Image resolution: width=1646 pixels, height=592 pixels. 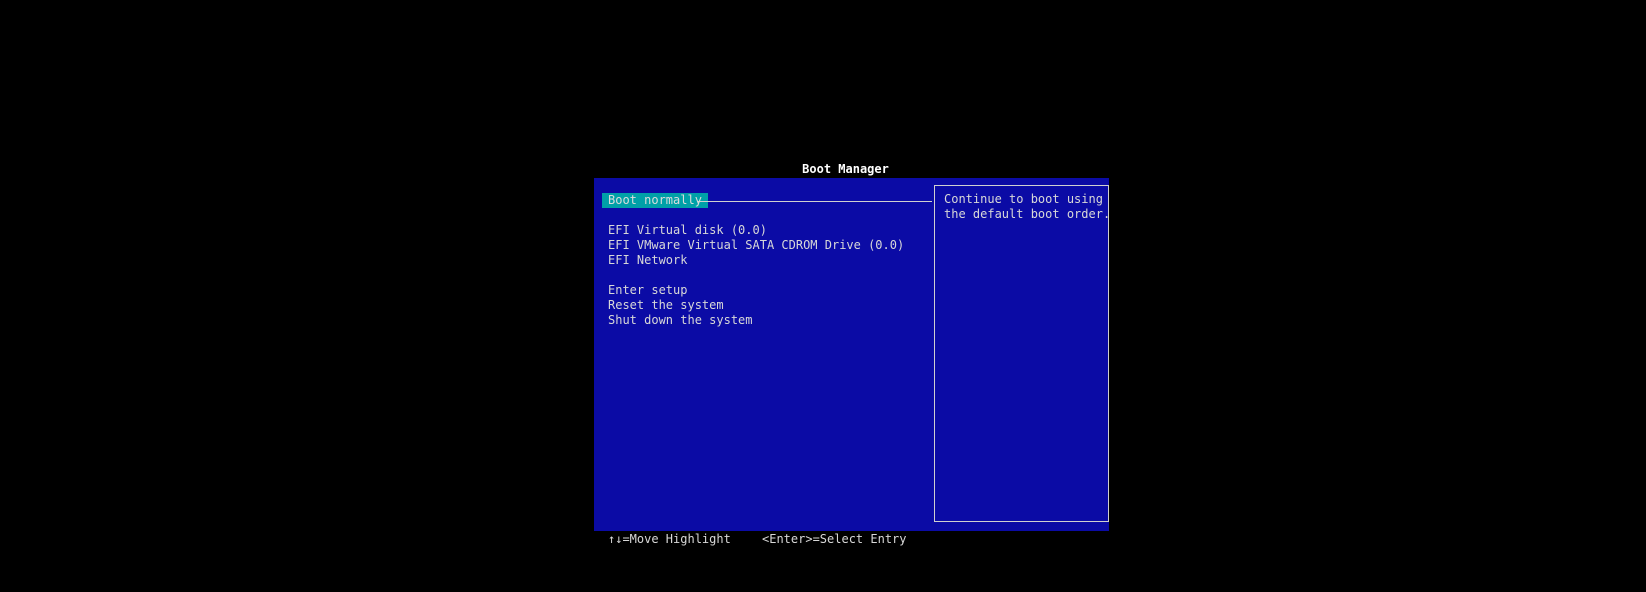 What do you see at coordinates (687, 230) in the screenshot?
I see `menu-item-efi-virtual-disk: EFI Virtual disk (0.0)` at bounding box center [687, 230].